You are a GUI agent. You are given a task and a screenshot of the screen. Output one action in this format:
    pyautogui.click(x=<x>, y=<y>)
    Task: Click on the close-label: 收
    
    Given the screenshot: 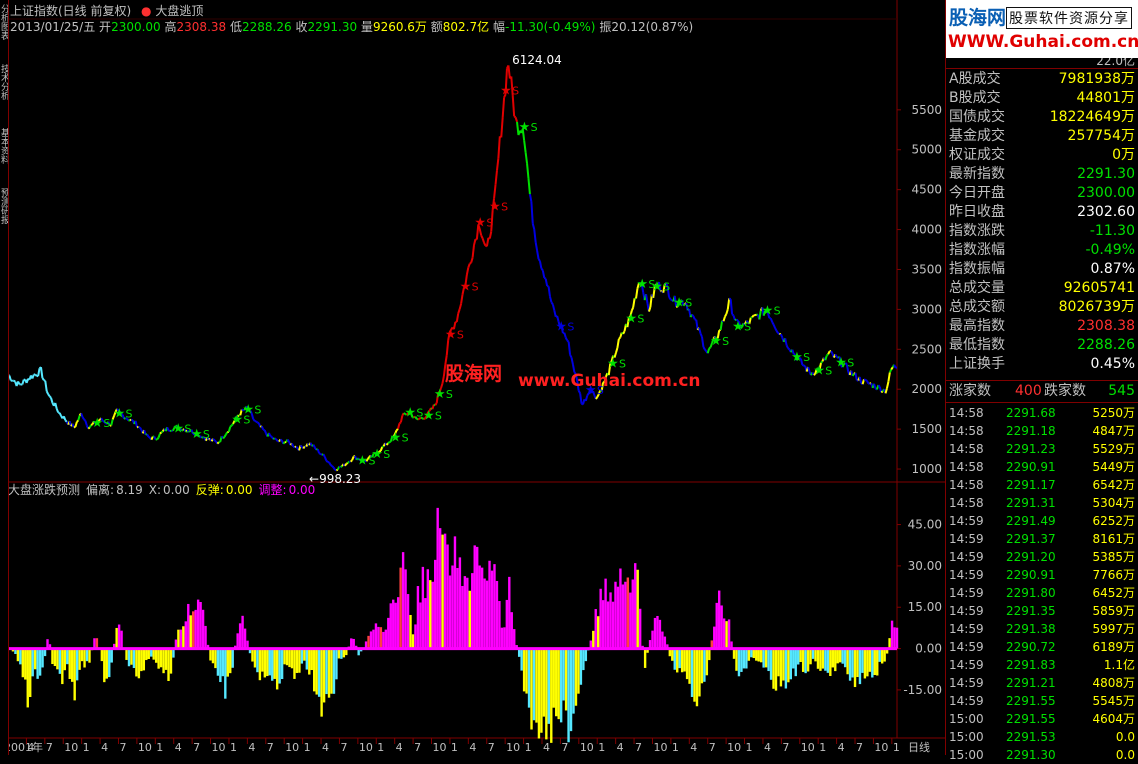 What is the action you would take?
    pyautogui.click(x=301, y=27)
    